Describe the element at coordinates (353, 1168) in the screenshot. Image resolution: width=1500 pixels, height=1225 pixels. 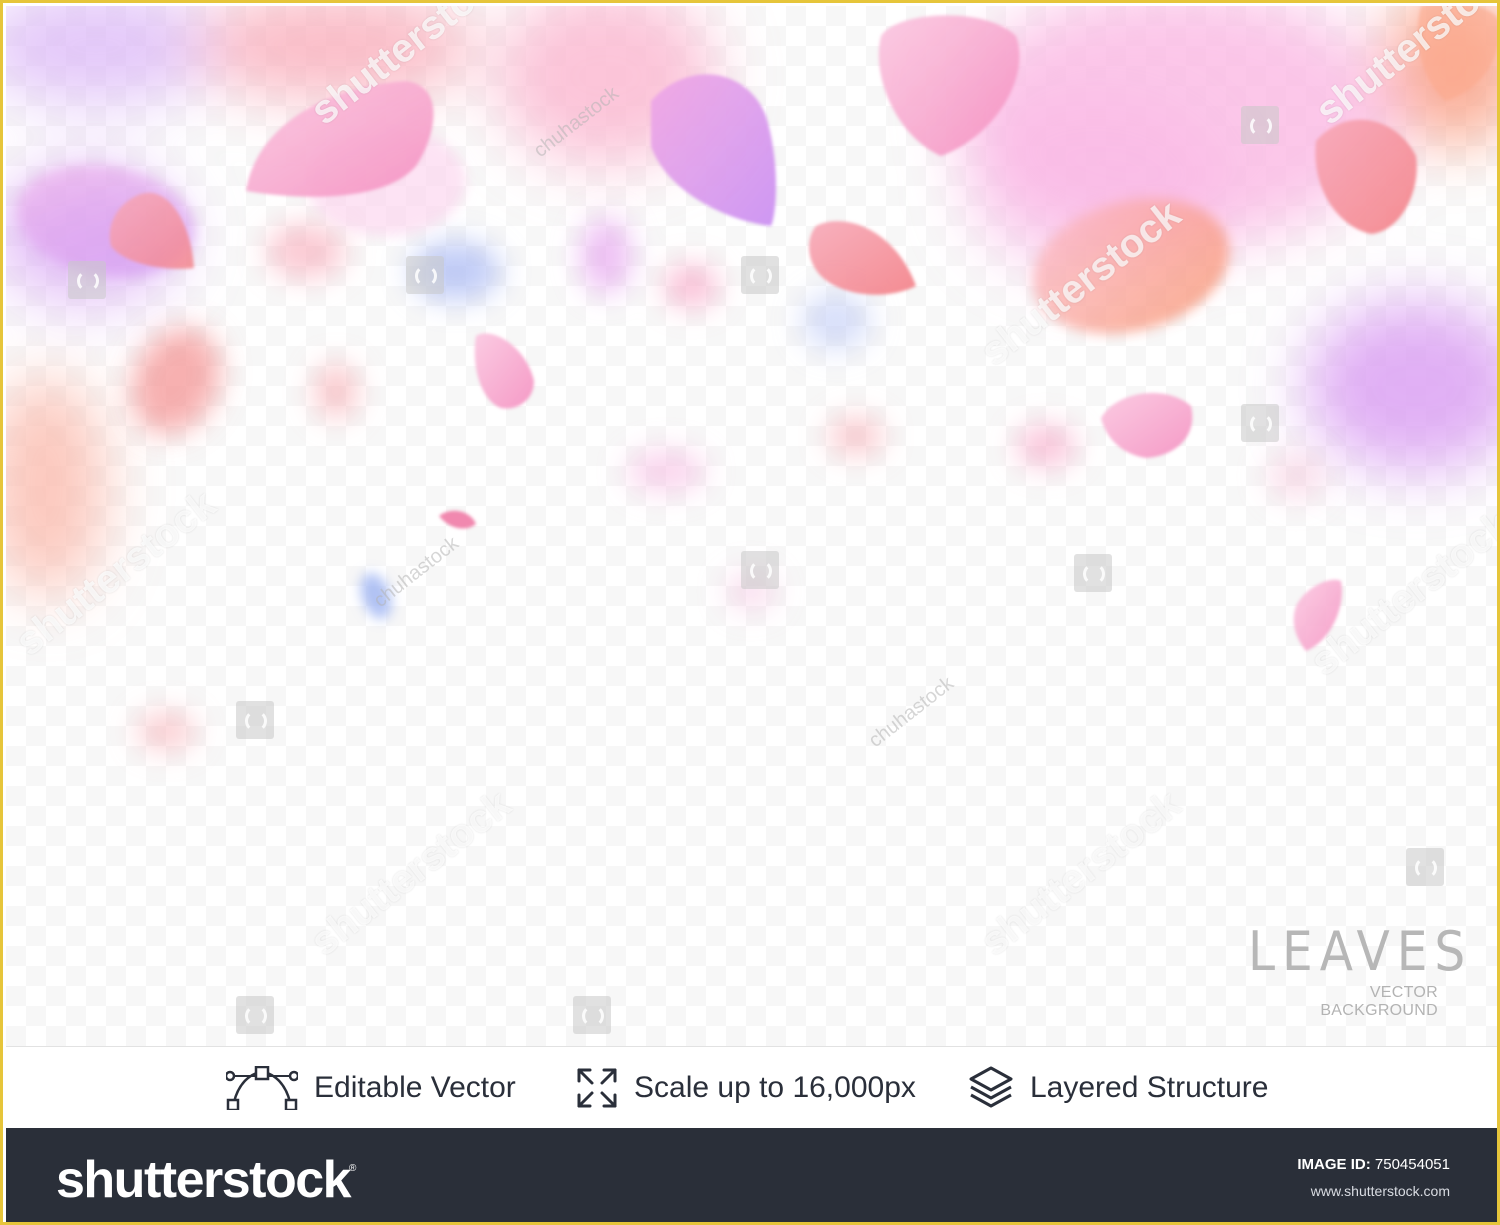
I see `registered-mark: ®` at that location.